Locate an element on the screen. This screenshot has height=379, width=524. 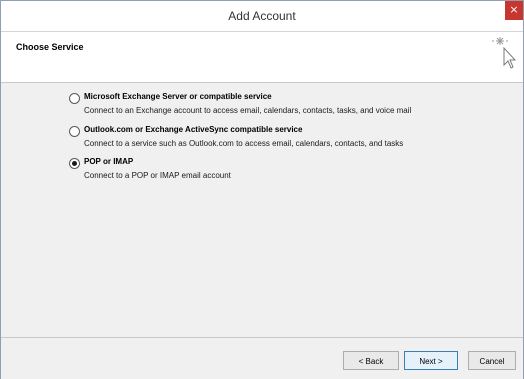
title-bar: Add Account × is located at coordinates (262, 16).